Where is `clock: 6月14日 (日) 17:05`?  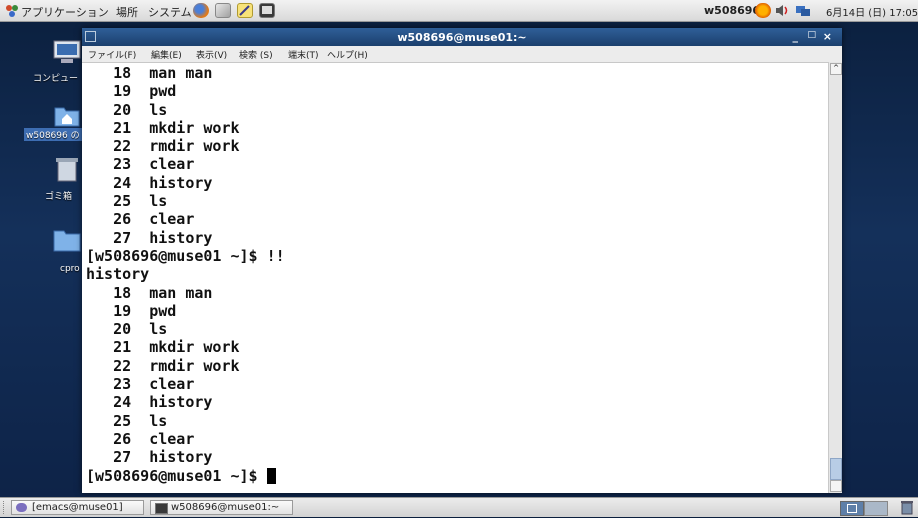 clock: 6月14日 (日) 17:05 is located at coordinates (872, 11).